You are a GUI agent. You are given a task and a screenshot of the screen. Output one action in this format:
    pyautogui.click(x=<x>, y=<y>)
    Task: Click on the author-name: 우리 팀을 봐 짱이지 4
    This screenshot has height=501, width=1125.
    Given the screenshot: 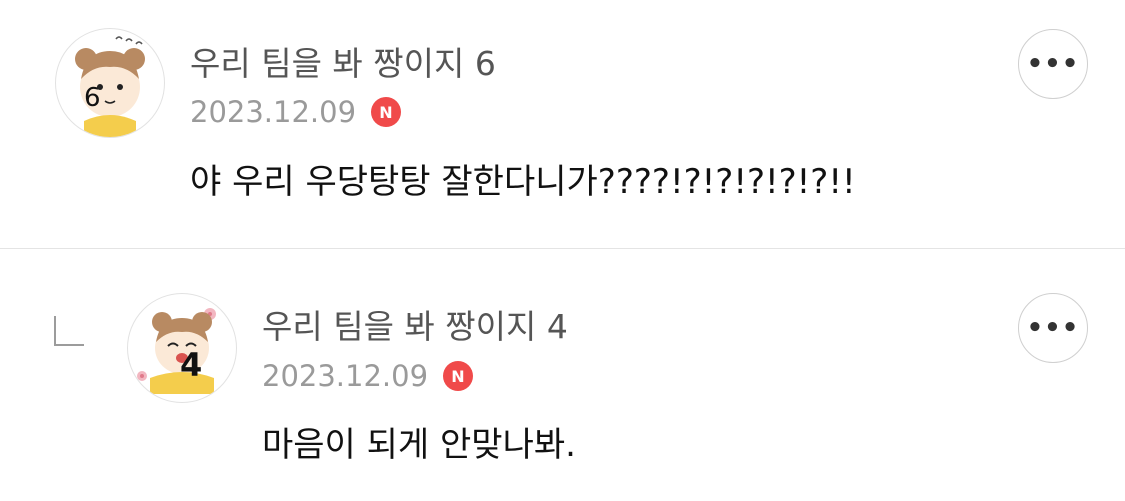 What is the action you would take?
    pyautogui.click(x=415, y=327)
    